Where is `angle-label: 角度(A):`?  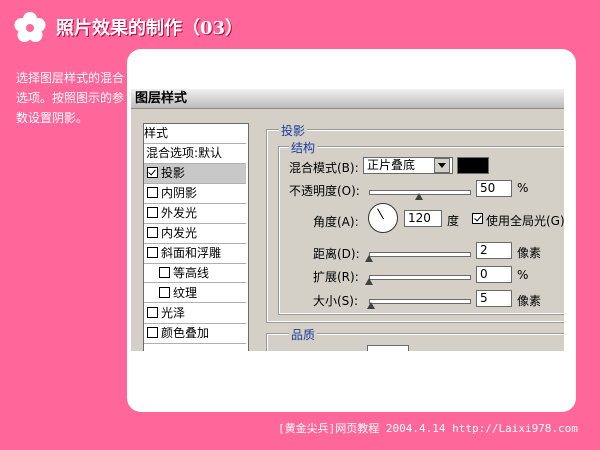
angle-label: 角度(A): is located at coordinates (336, 222).